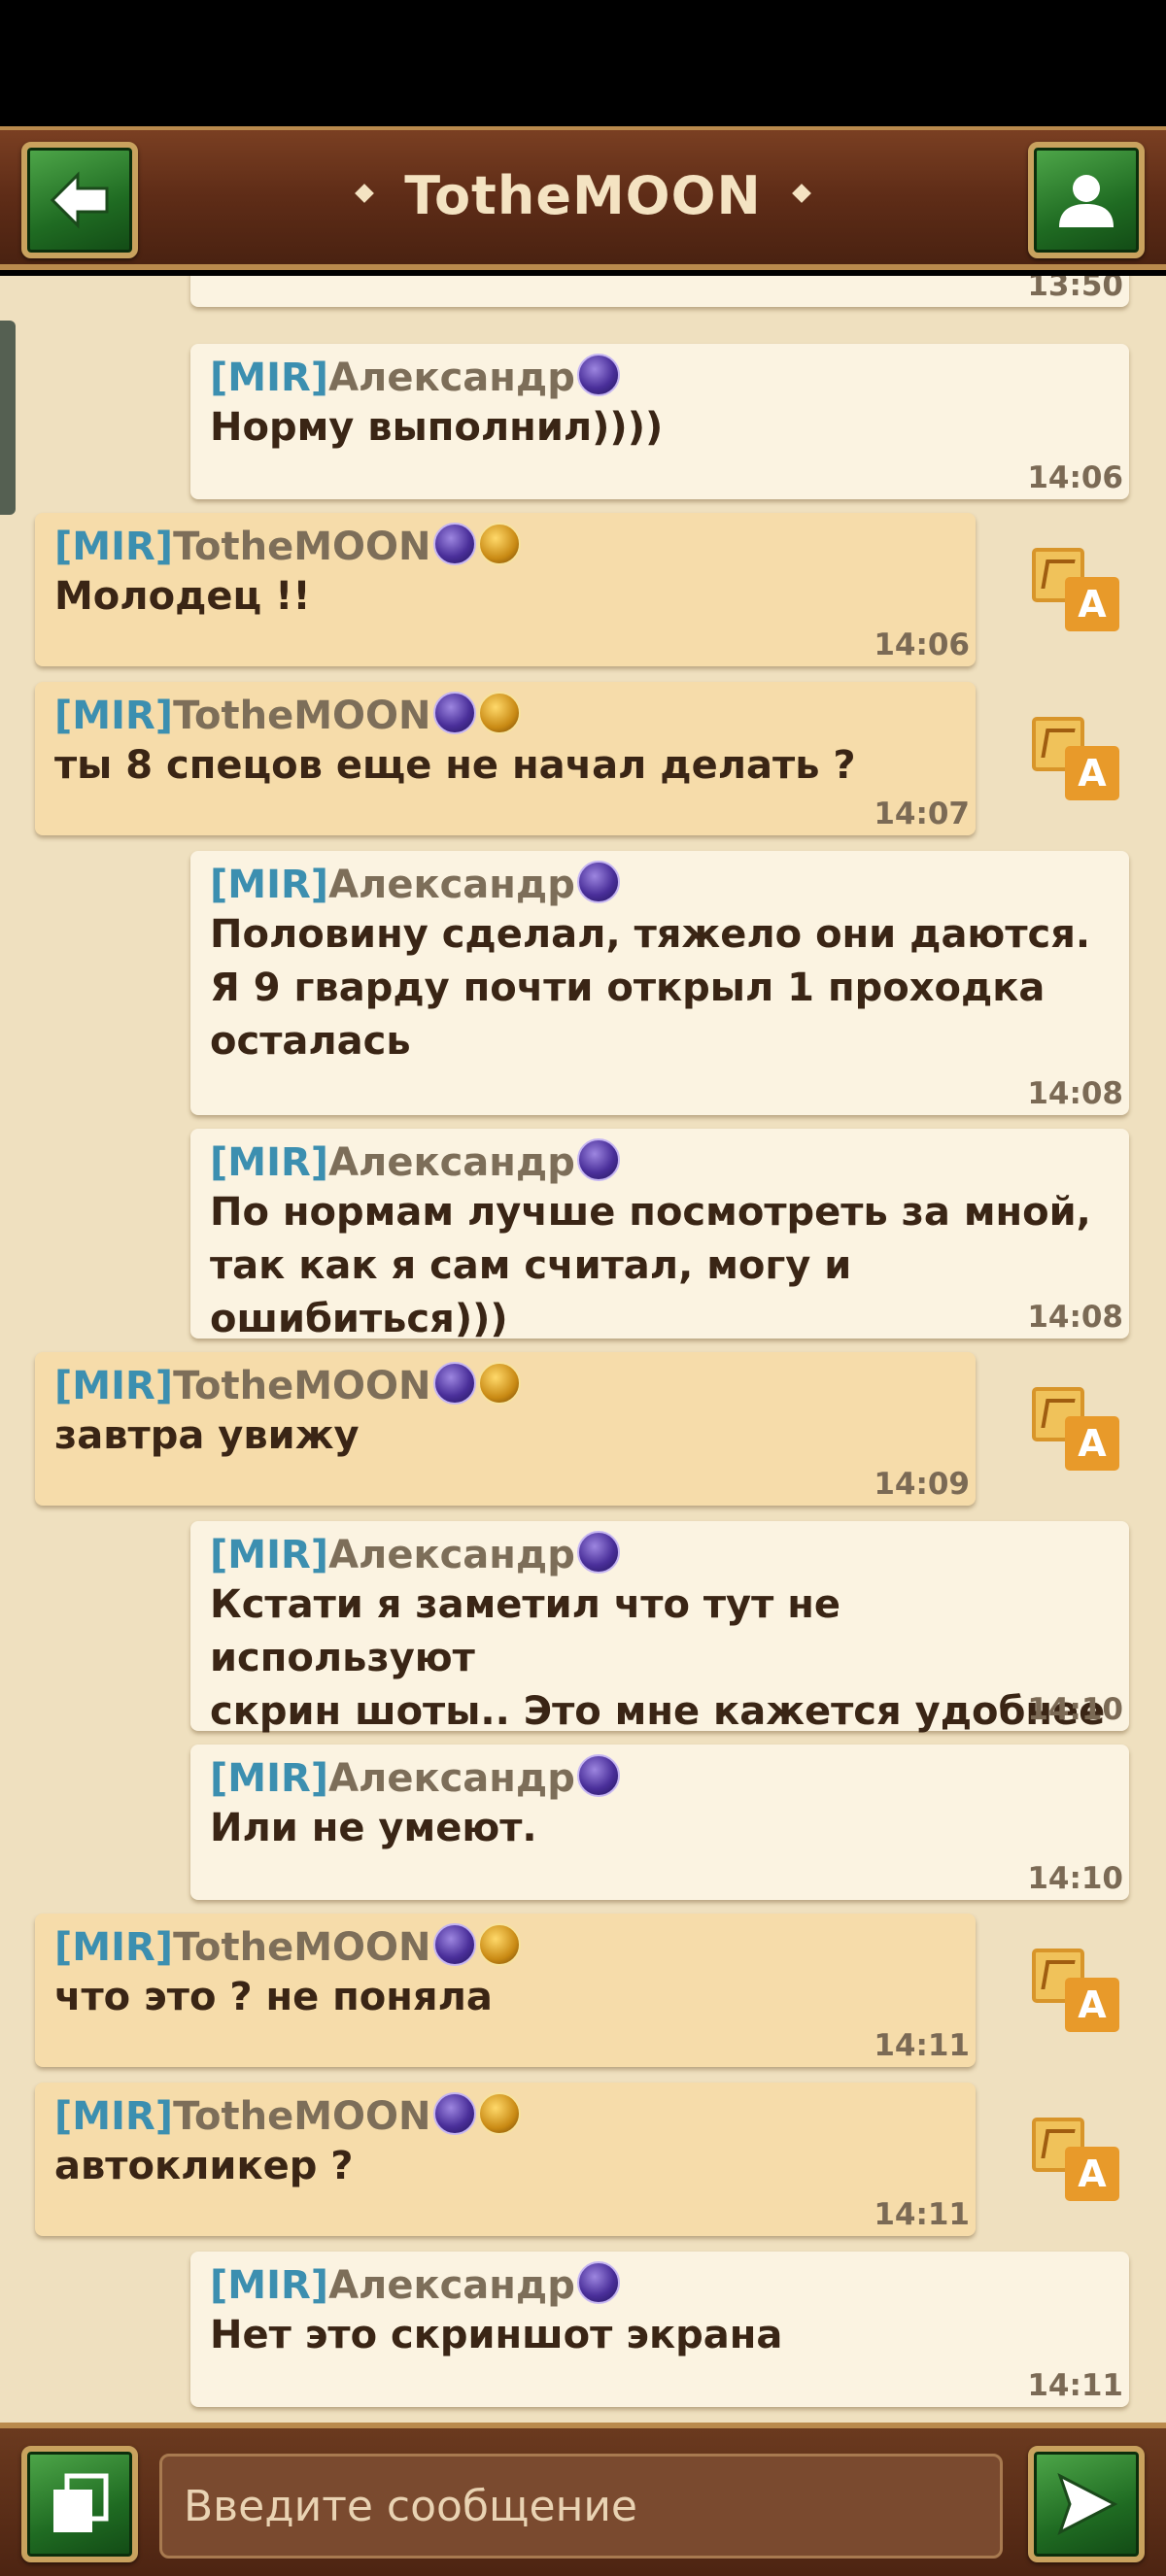  I want to click on profile-button, so click(1086, 200).